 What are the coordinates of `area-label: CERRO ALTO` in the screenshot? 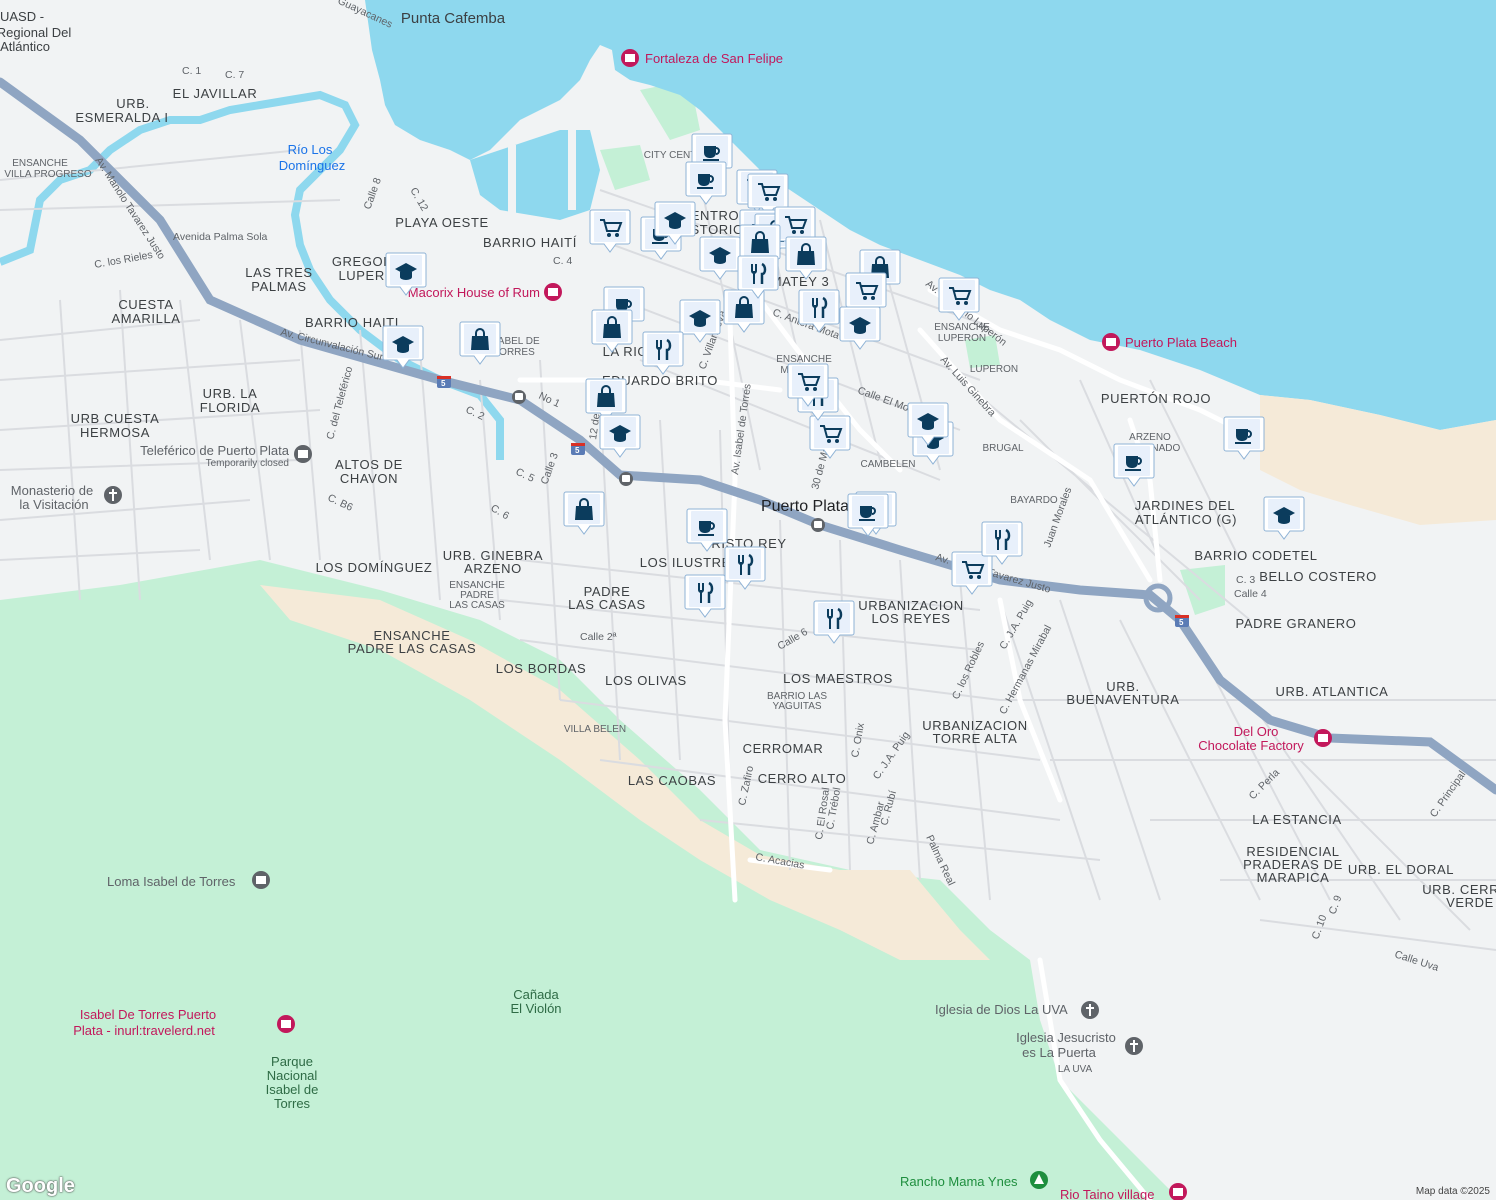 It's located at (802, 778).